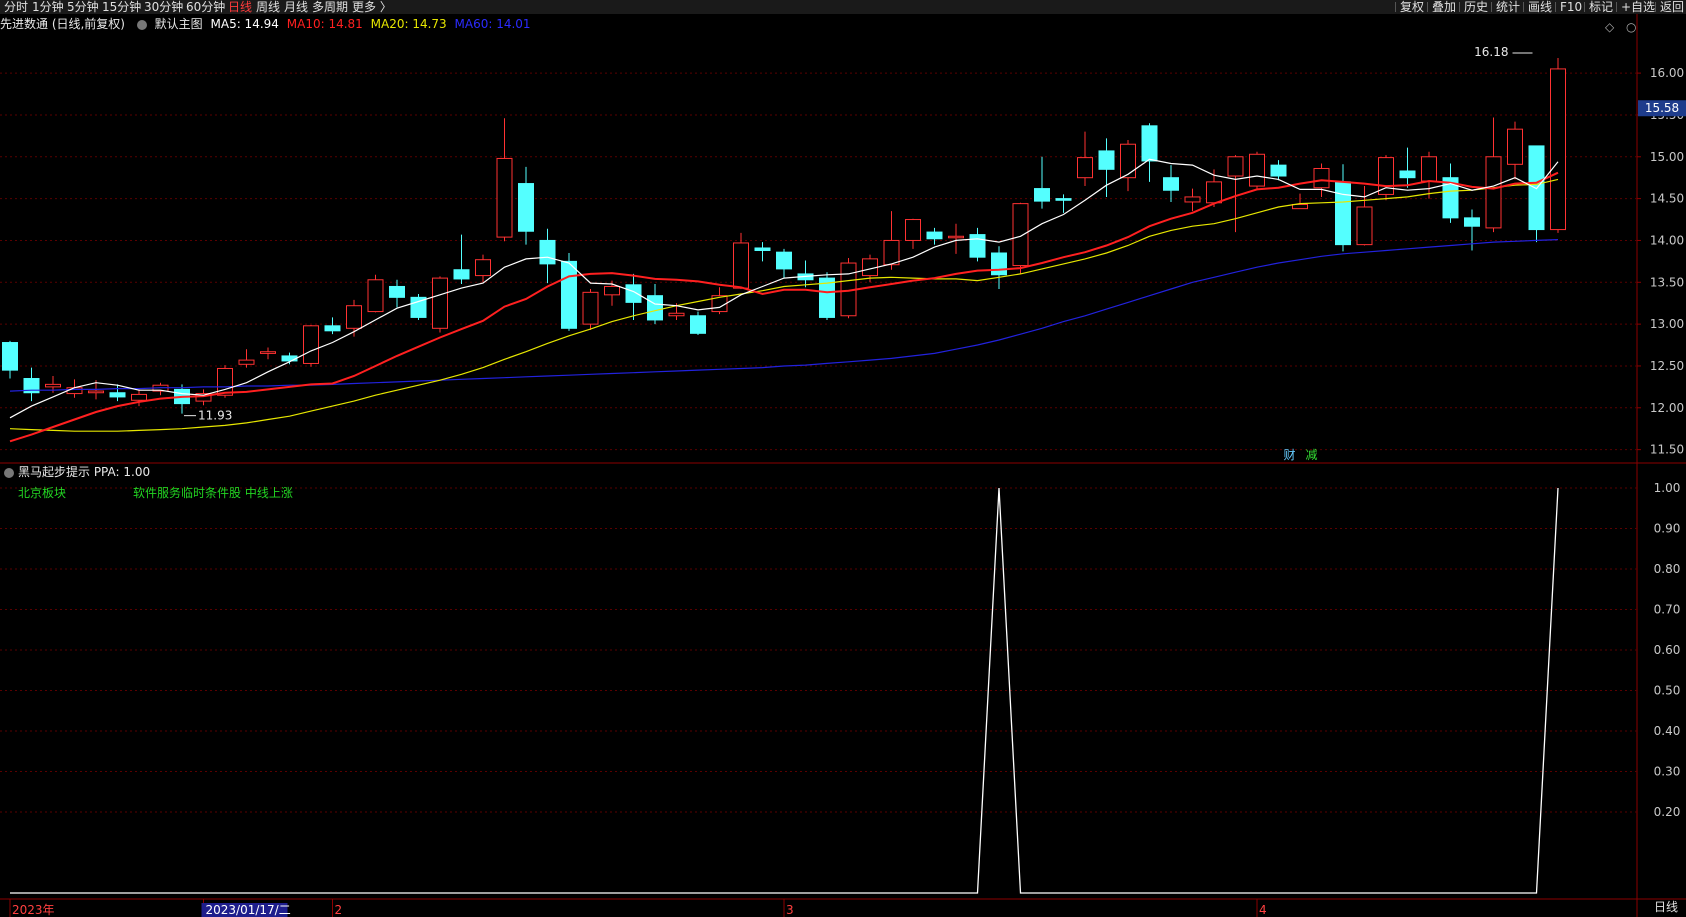 Image resolution: width=1686 pixels, height=917 pixels. I want to click on price-tick-label: 12.00, so click(1667, 408).